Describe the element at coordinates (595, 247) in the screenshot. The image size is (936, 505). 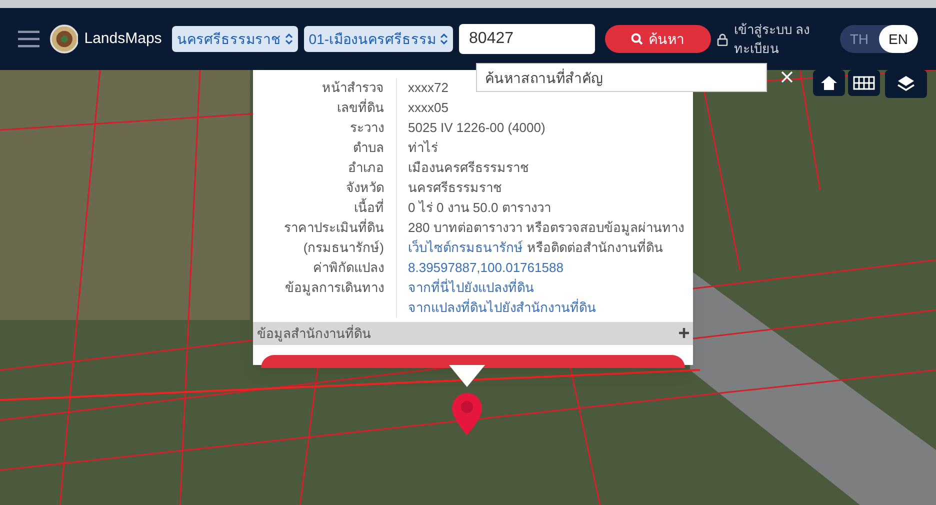
I see `field-value: หรือติดต่อสำนักงานที่ดิน` at that location.